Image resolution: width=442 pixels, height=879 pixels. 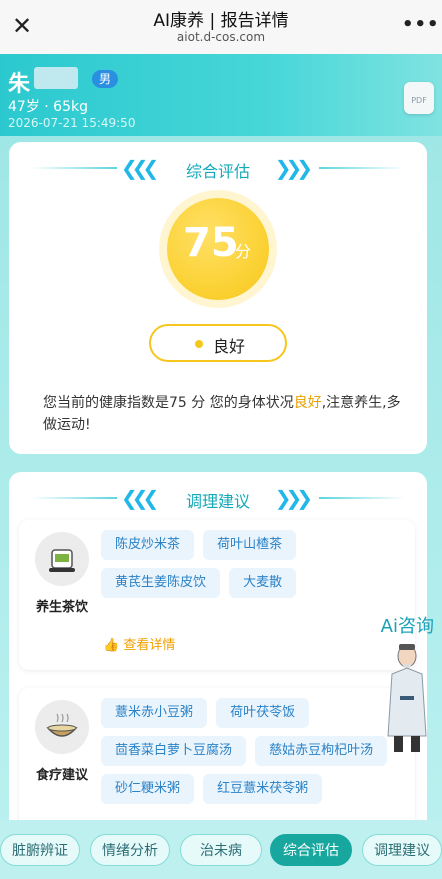 What do you see at coordinates (420, 25) in the screenshot?
I see `more-icon: •••` at bounding box center [420, 25].